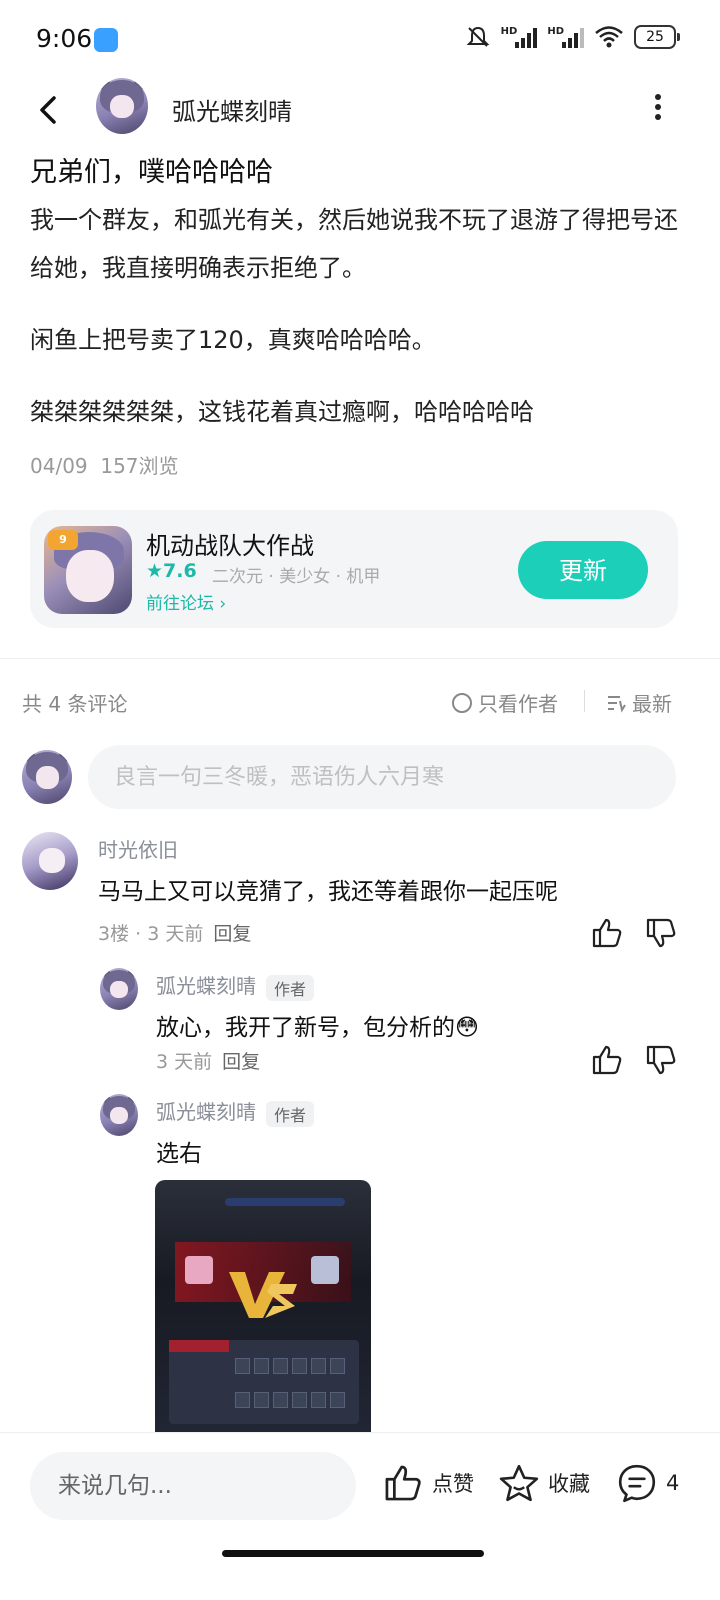 The height and width of the screenshot is (1600, 720). What do you see at coordinates (544, 1483) in the screenshot?
I see `favorite-button: 收藏` at bounding box center [544, 1483].